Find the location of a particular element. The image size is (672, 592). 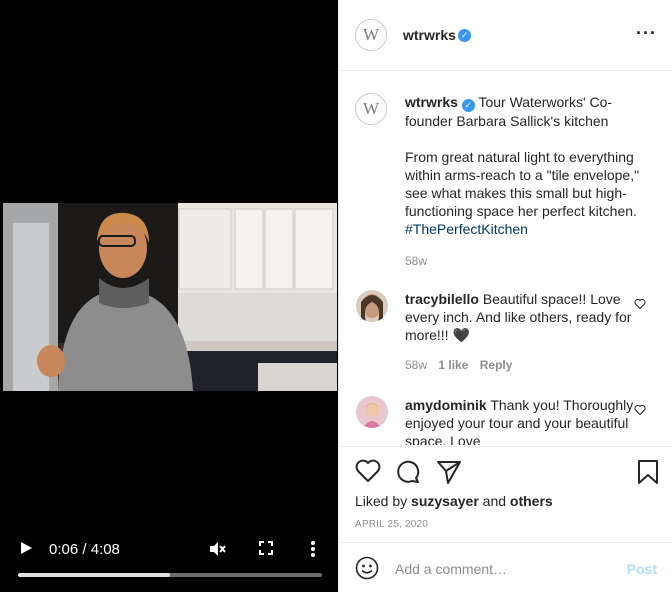

more-options-icon is located at coordinates (313, 550).